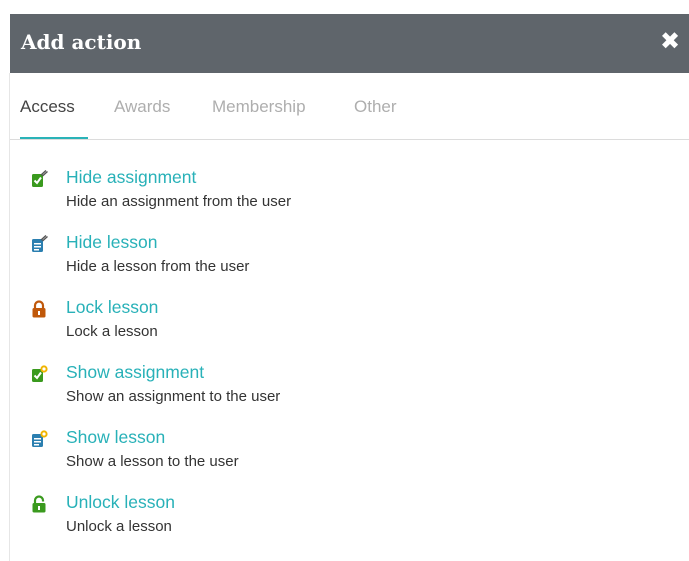 This screenshot has width=689, height=561. I want to click on action-description: Lock a lesson, so click(112, 331).